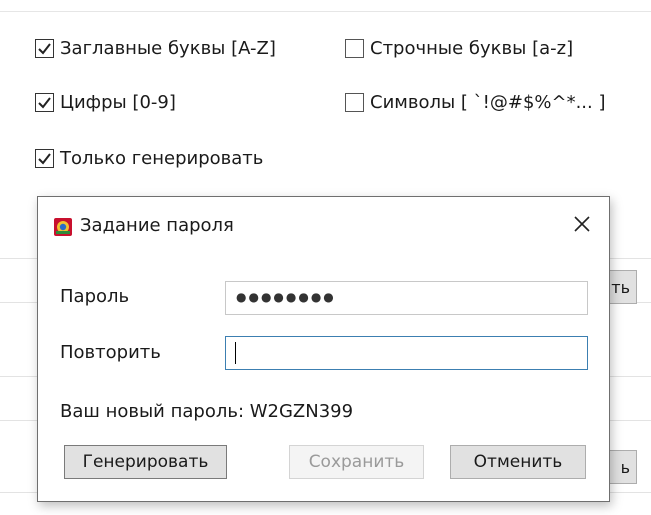 The image size is (651, 515). Describe the element at coordinates (110, 352) in the screenshot. I see `repeat-label: Повторить` at that location.